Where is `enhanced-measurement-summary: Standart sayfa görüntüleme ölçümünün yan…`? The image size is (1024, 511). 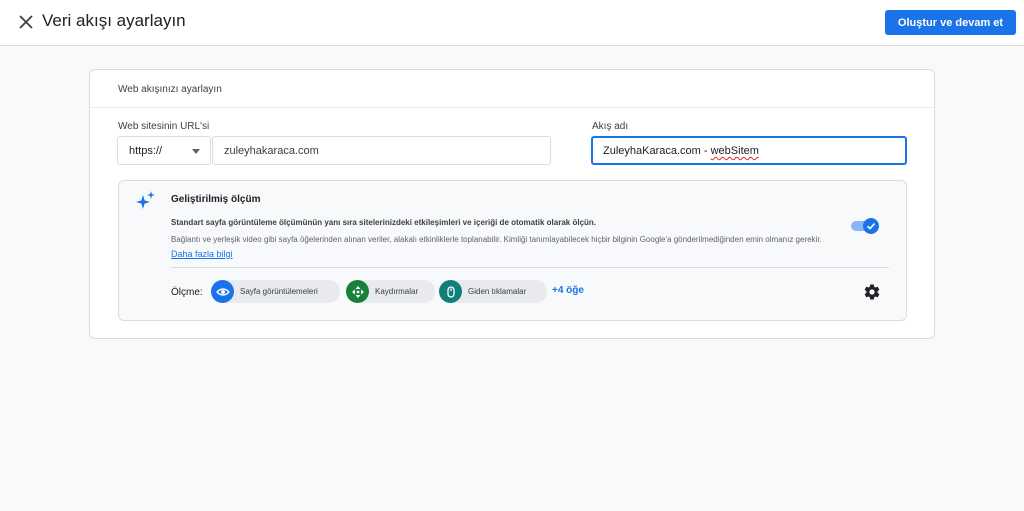
enhanced-measurement-summary: Standart sayfa görüntüleme ölçümünün yan… is located at coordinates (384, 222).